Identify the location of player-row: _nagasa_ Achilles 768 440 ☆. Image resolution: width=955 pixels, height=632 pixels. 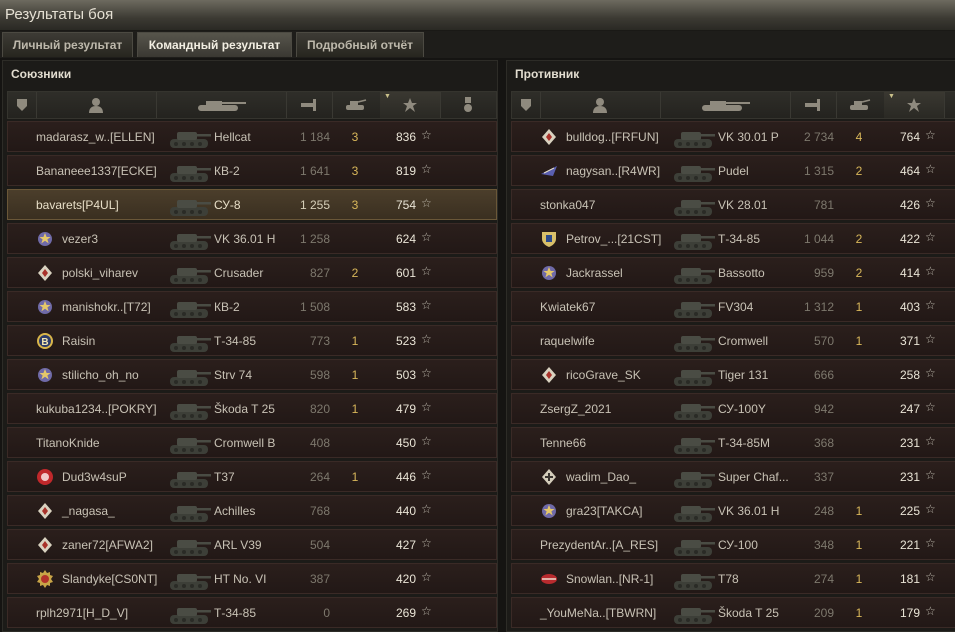
(252, 510).